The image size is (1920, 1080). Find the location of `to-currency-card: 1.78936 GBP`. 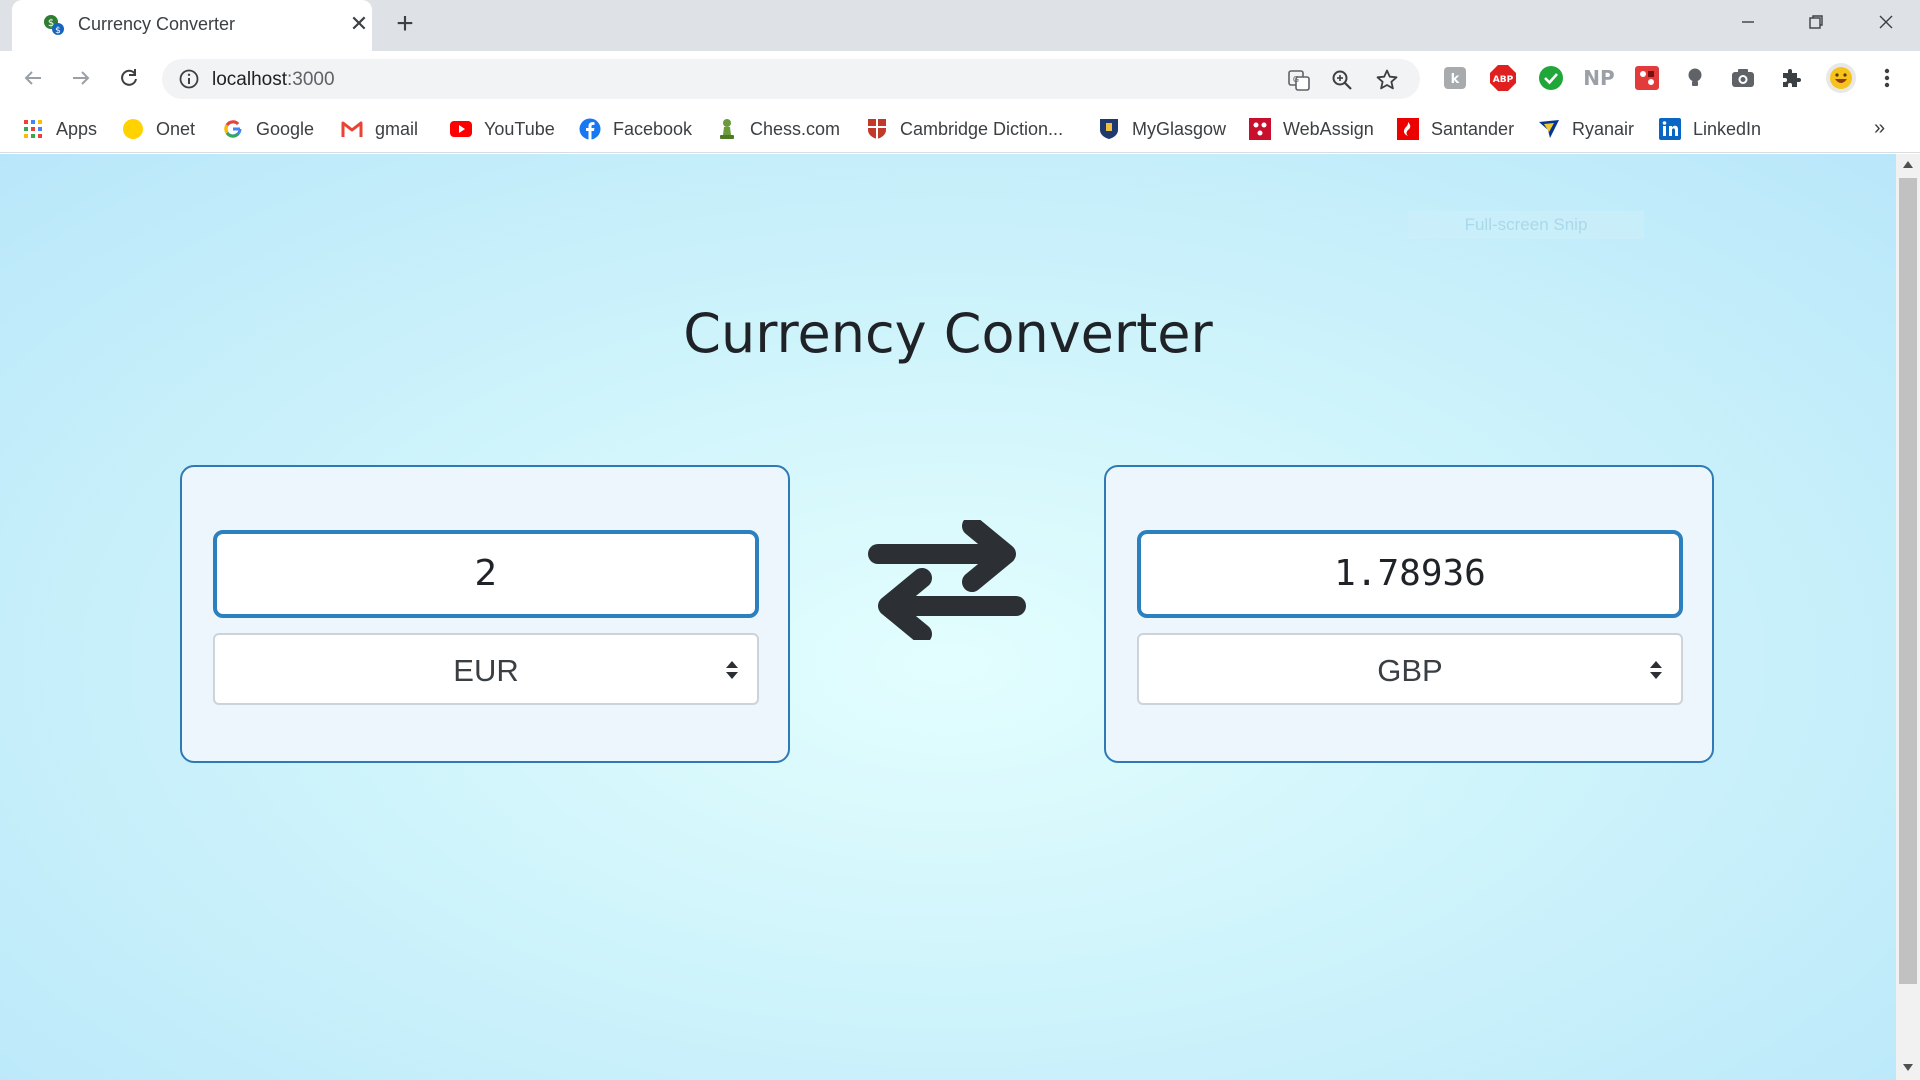

to-currency-card: 1.78936 GBP is located at coordinates (1409, 614).